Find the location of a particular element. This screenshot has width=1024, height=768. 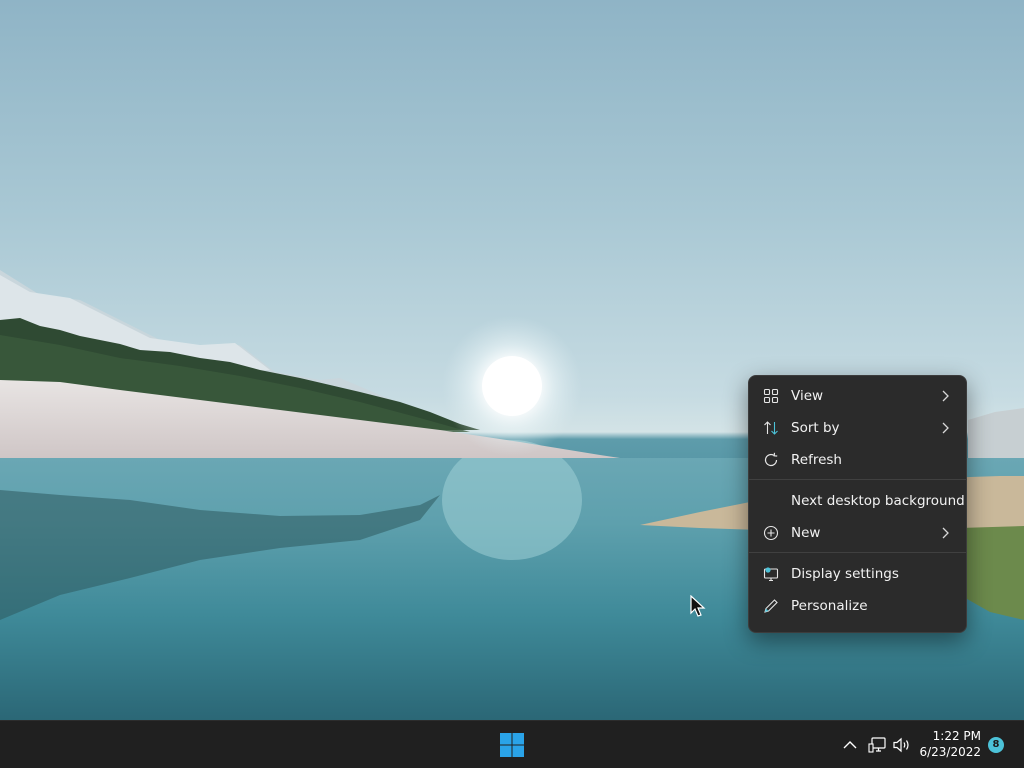

volume-icon is located at coordinates (902, 745).